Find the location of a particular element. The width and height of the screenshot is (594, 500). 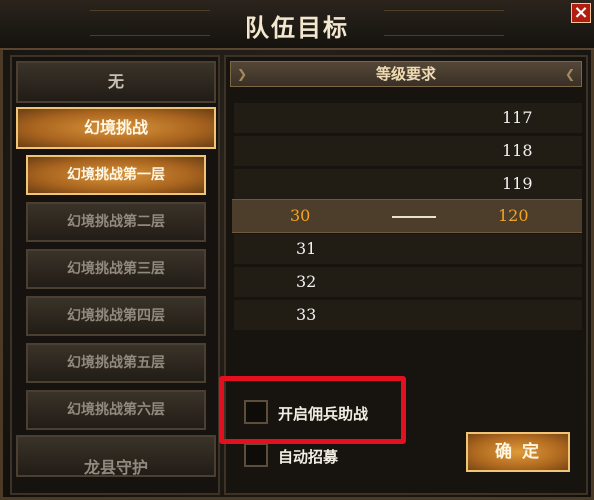

menu-item-label: 无 is located at coordinates (115, 81).